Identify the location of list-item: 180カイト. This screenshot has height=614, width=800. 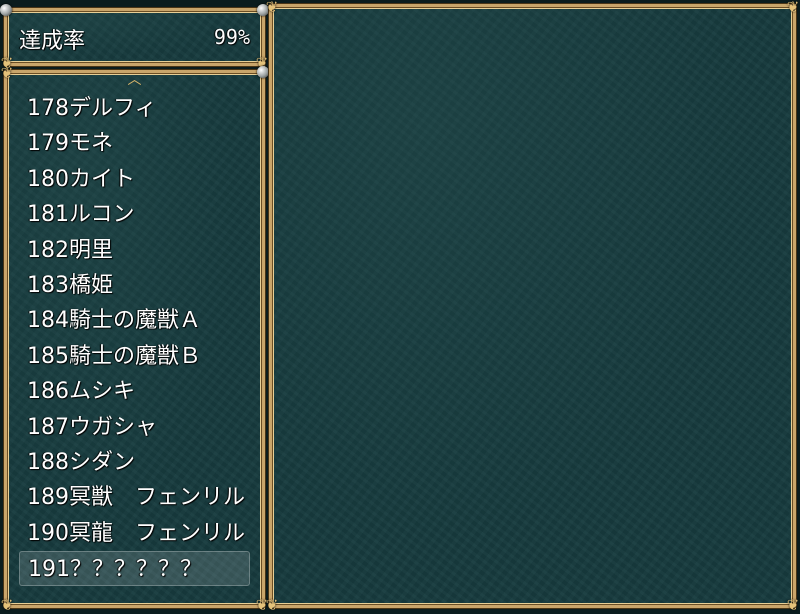
(134, 179).